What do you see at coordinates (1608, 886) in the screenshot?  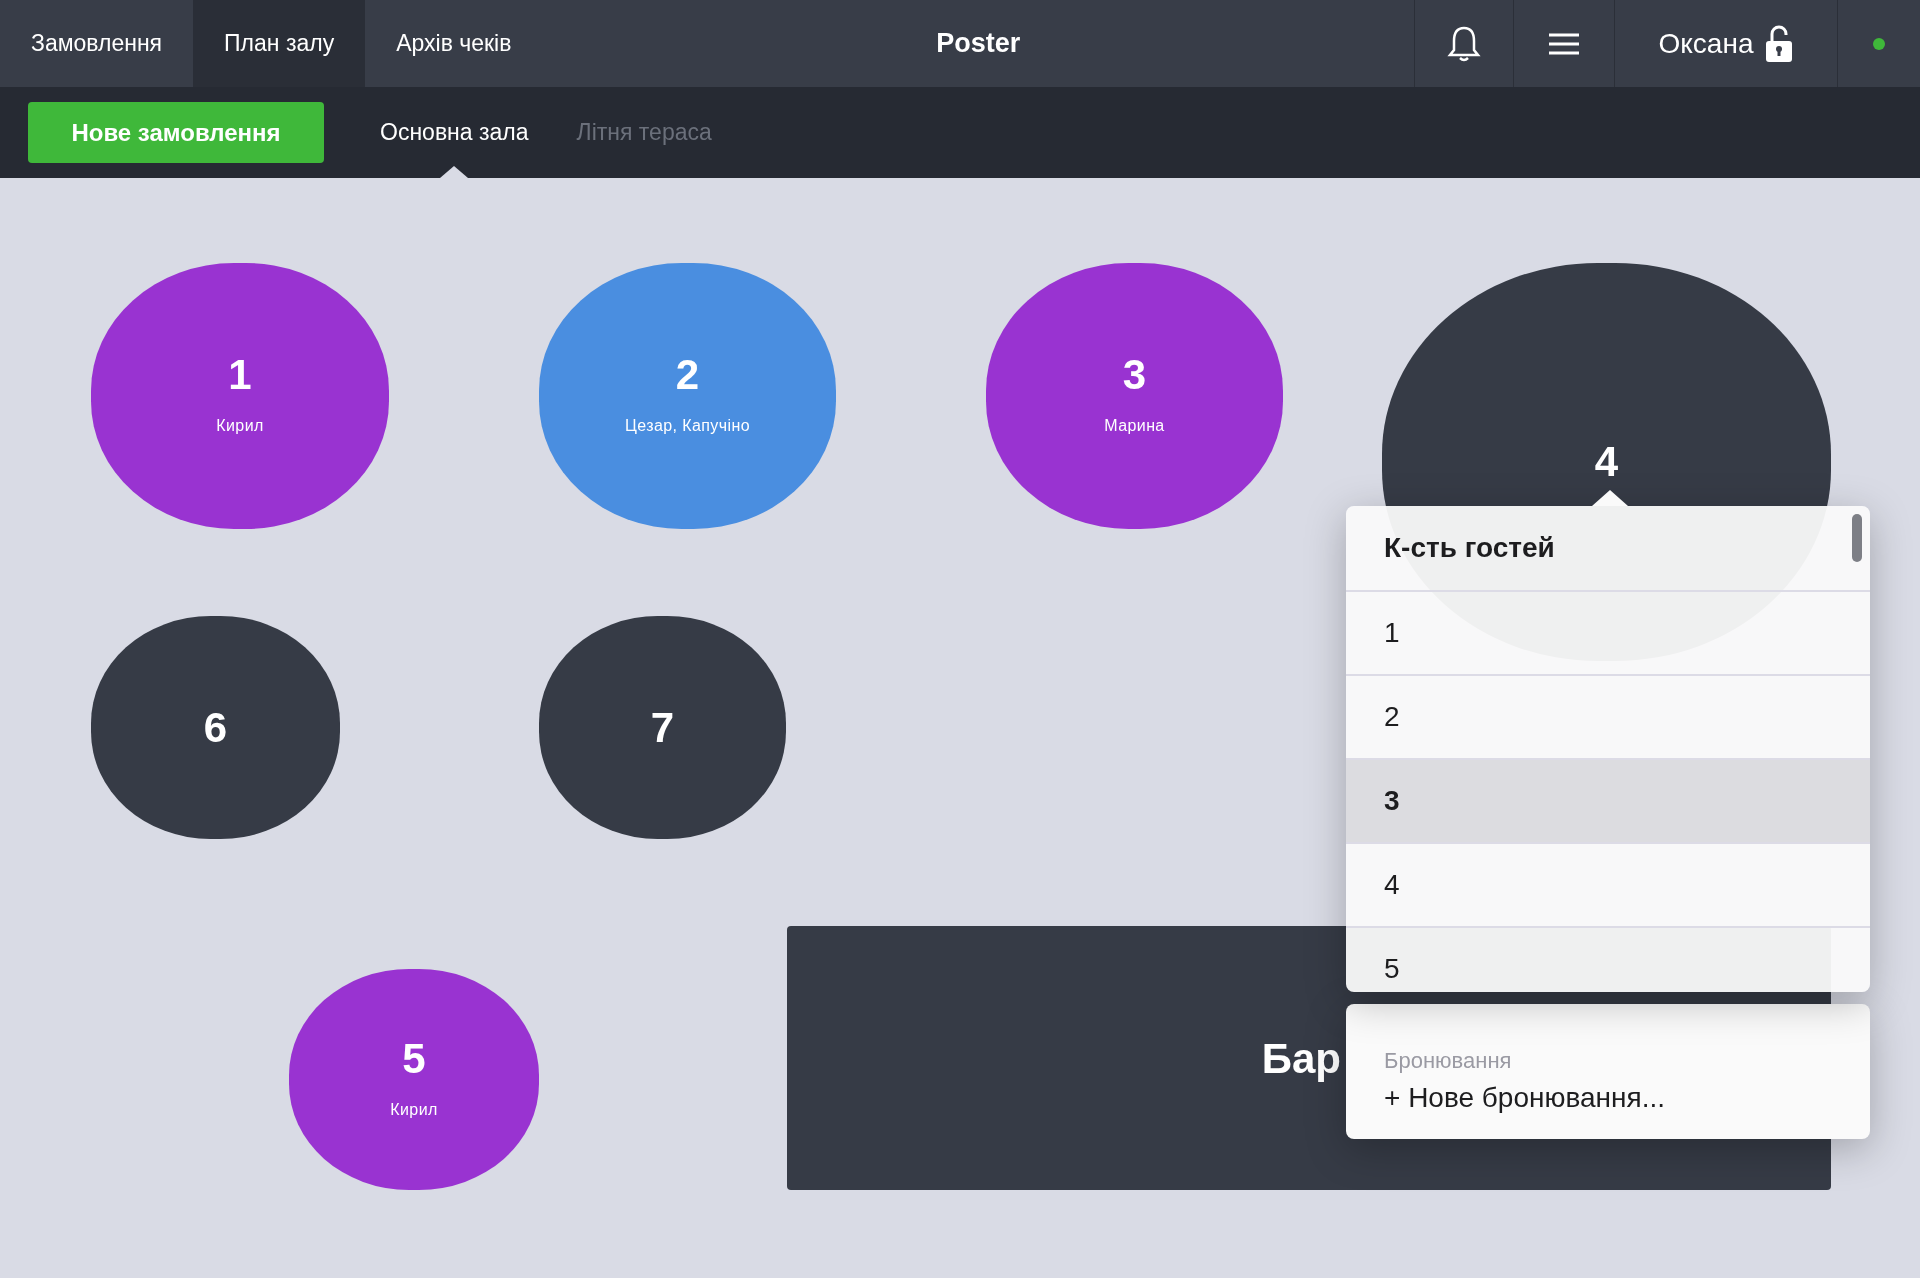 I see `guest-count-option: 4` at bounding box center [1608, 886].